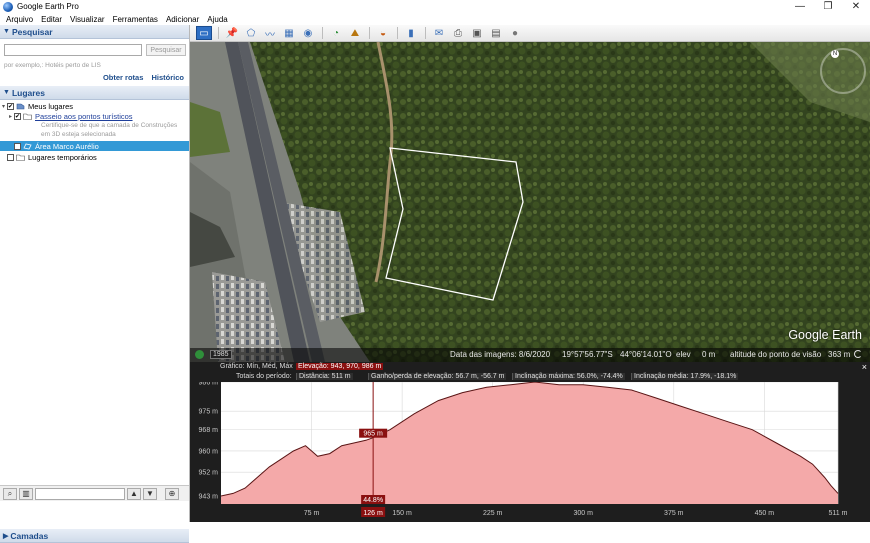  What do you see at coordinates (28, 92) in the screenshot?
I see `places-panel-title: Lugares` at bounding box center [28, 92].